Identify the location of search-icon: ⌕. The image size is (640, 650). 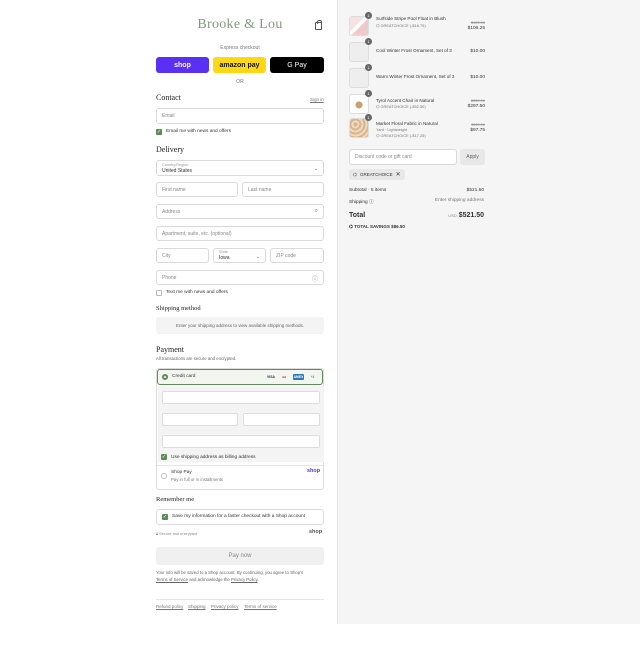
(316, 211).